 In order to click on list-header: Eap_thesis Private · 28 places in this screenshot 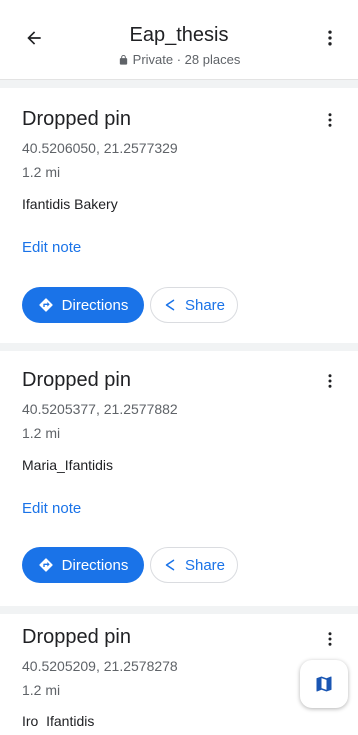, I will do `click(179, 40)`.